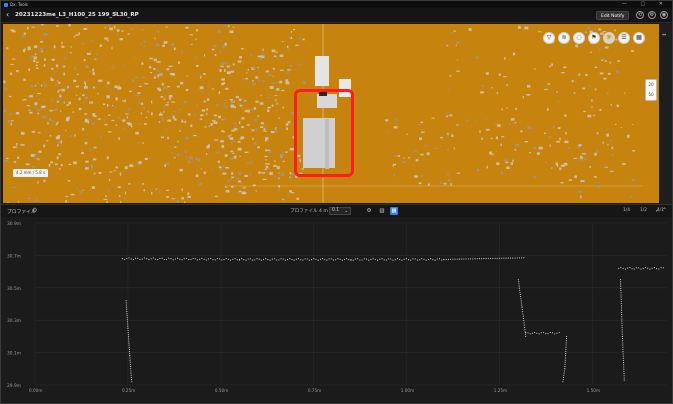  I want to click on chart-icon: ▥, so click(382, 211).